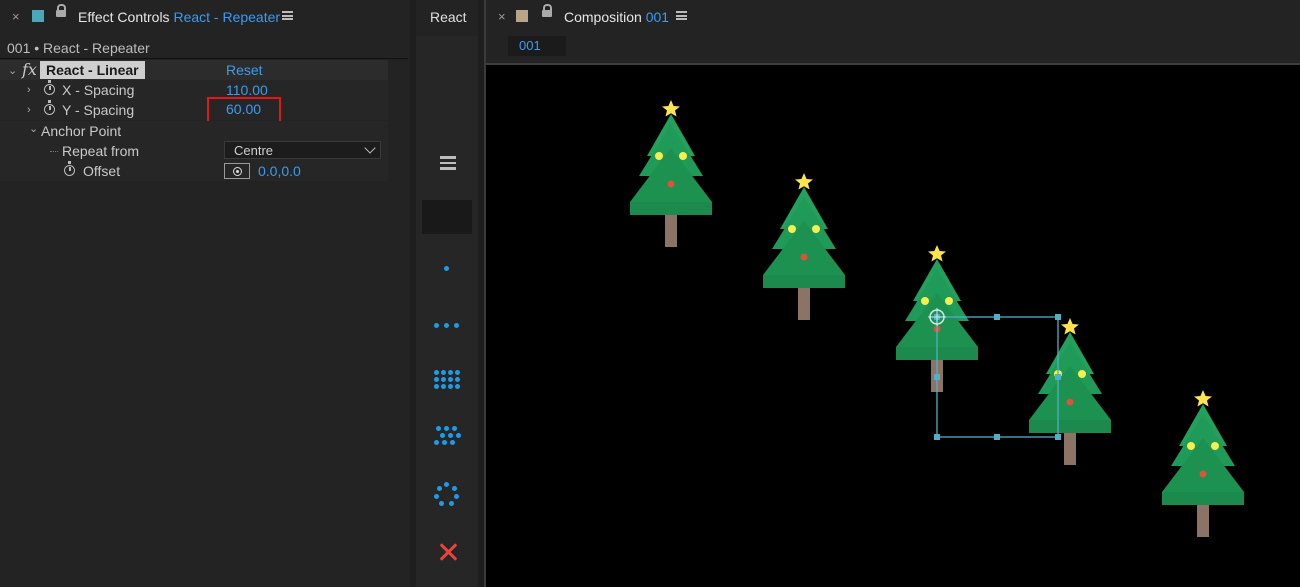 The height and width of the screenshot is (587, 1300). I want to click on repeater-toolbar, so click(447, 311).